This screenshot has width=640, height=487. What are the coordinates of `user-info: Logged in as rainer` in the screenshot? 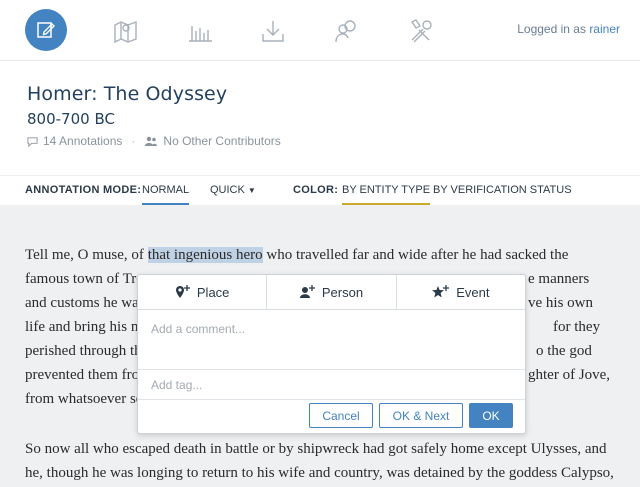 It's located at (568, 29).